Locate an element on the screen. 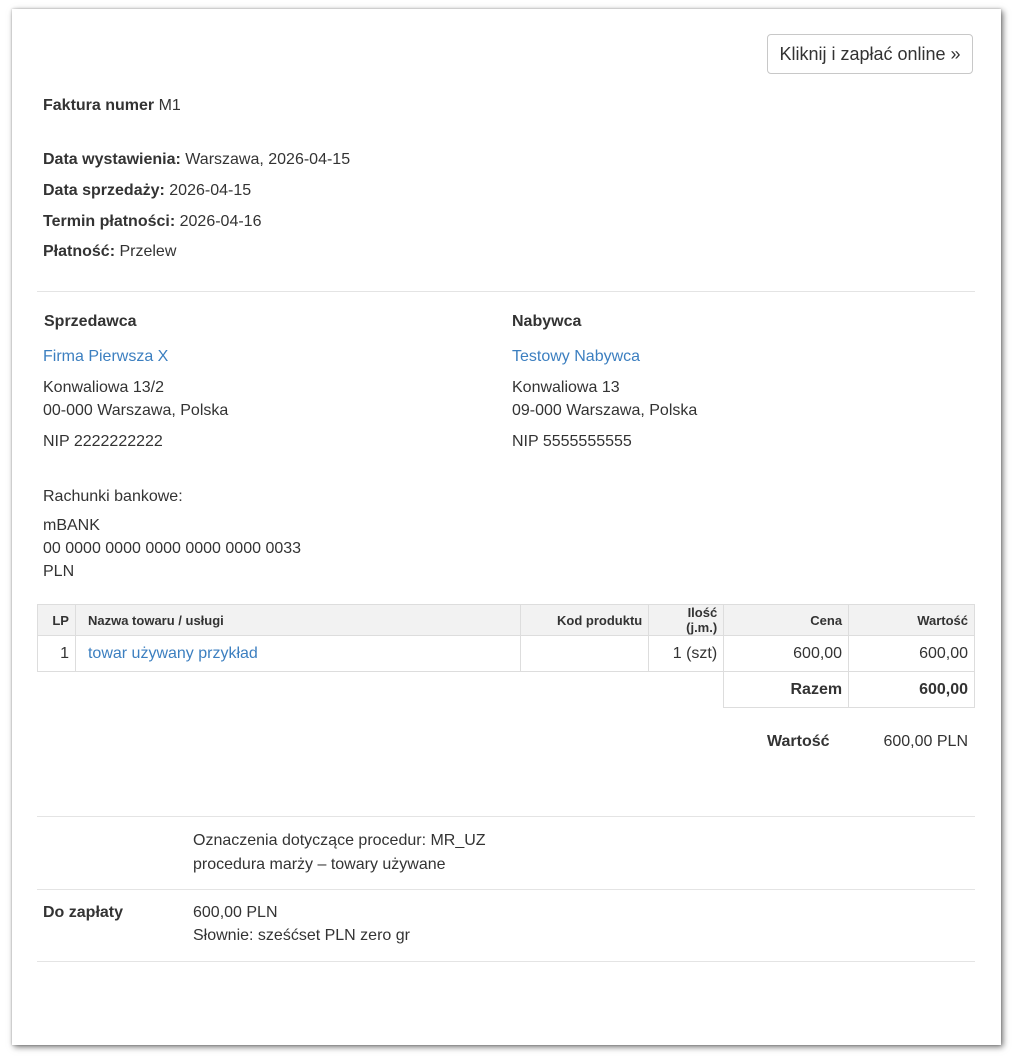 The width and height of the screenshot is (1012, 1057). summary-value-amount: 600,00 PLN is located at coordinates (925, 741).